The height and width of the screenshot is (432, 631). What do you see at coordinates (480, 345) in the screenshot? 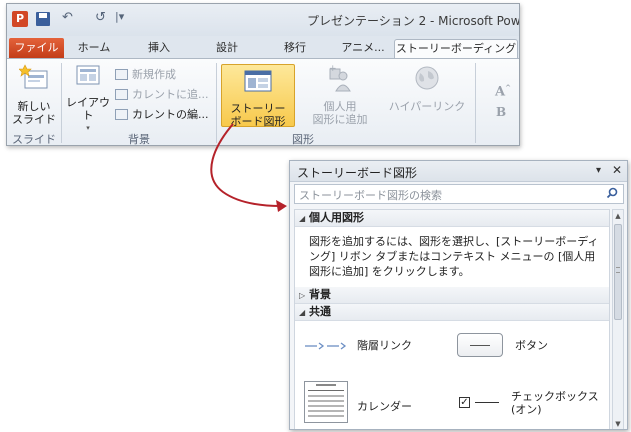
I see `button-shape-icon` at bounding box center [480, 345].